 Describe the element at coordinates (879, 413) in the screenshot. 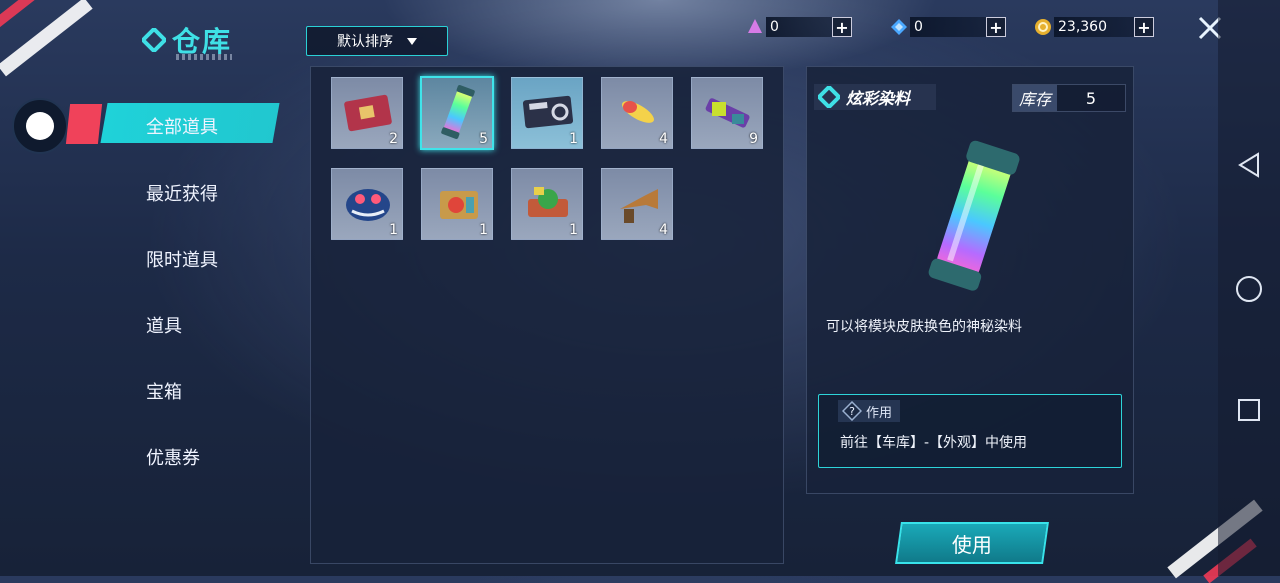

I see `usage-label: 作用` at that location.